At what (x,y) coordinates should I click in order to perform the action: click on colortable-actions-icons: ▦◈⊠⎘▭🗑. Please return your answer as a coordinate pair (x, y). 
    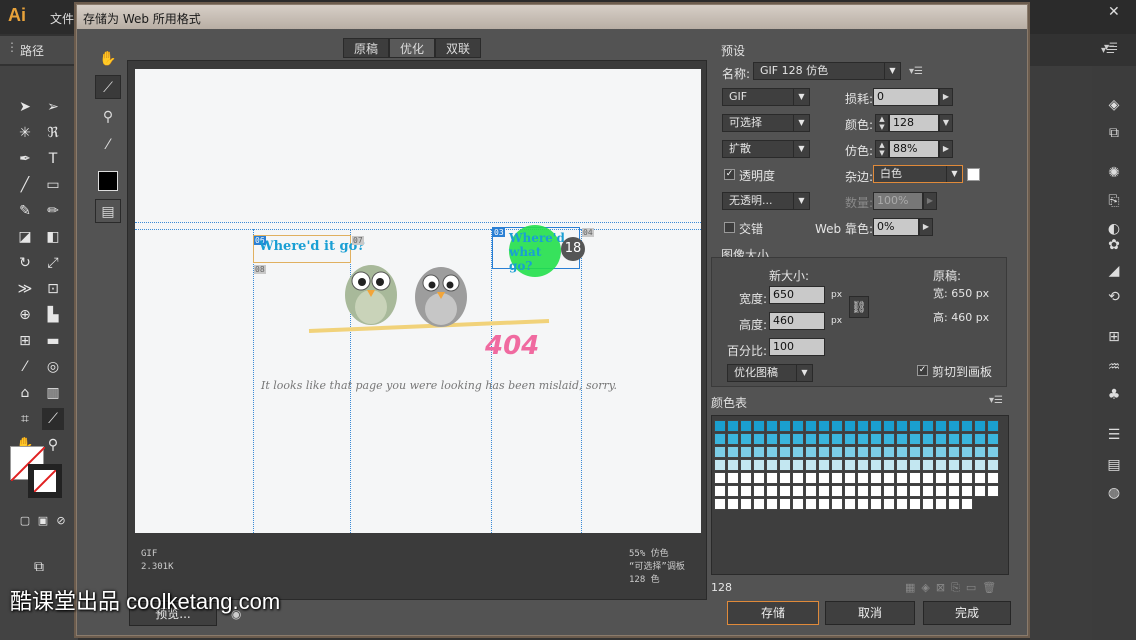
    Looking at the image, I should click on (953, 588).